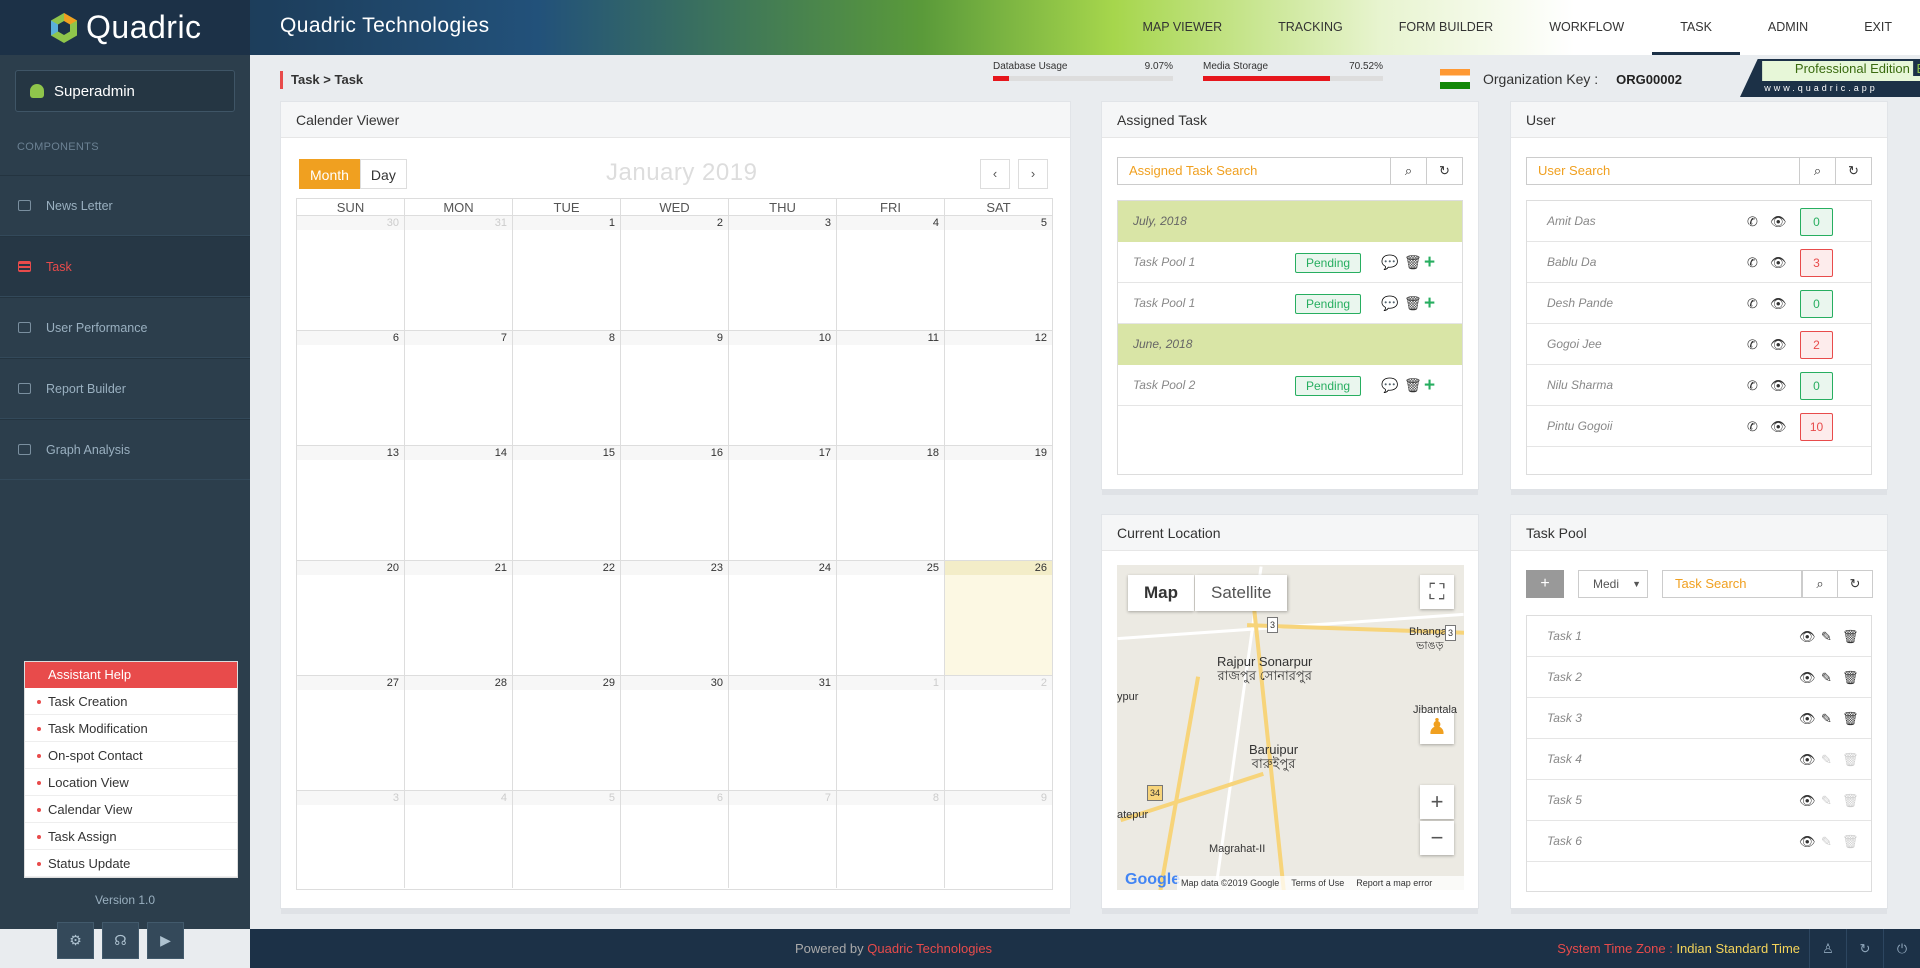 Image resolution: width=1920 pixels, height=968 pixels. I want to click on powered-by-brand: Quadric Technologies, so click(929, 948).